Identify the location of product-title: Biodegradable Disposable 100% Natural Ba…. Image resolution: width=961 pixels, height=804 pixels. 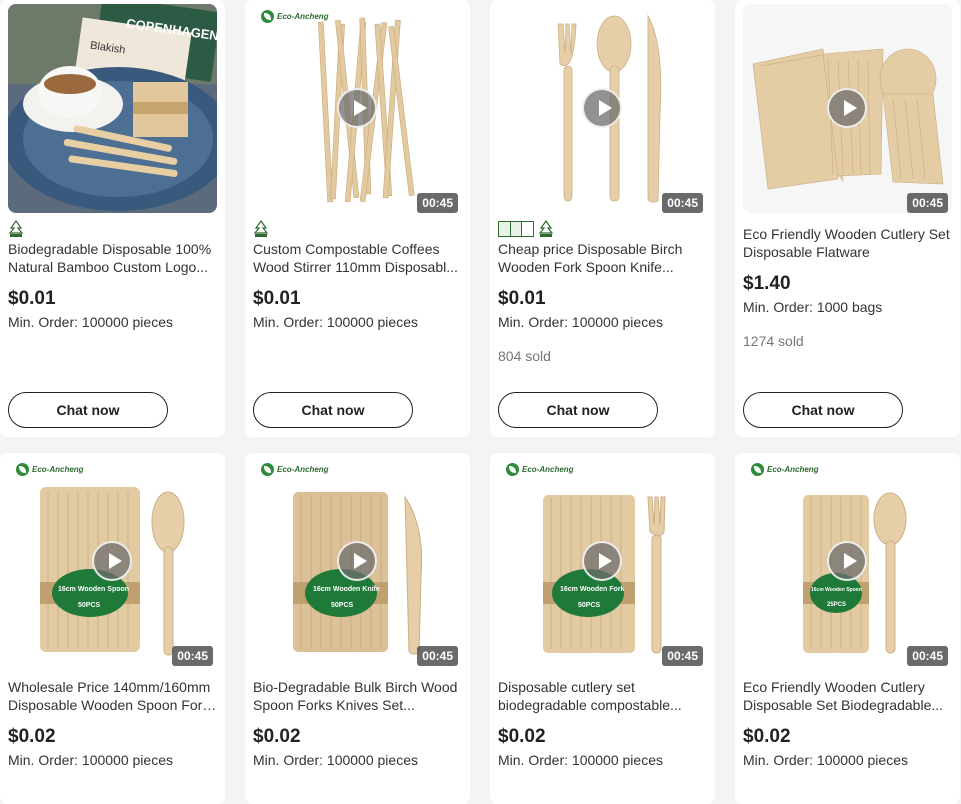
(112, 258).